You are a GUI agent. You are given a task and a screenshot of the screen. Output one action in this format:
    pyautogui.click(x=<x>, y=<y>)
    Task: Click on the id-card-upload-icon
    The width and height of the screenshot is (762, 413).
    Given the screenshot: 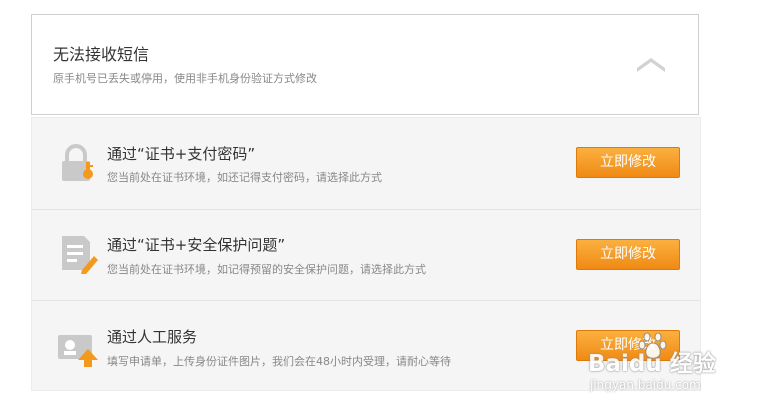 What is the action you would take?
    pyautogui.click(x=78, y=349)
    